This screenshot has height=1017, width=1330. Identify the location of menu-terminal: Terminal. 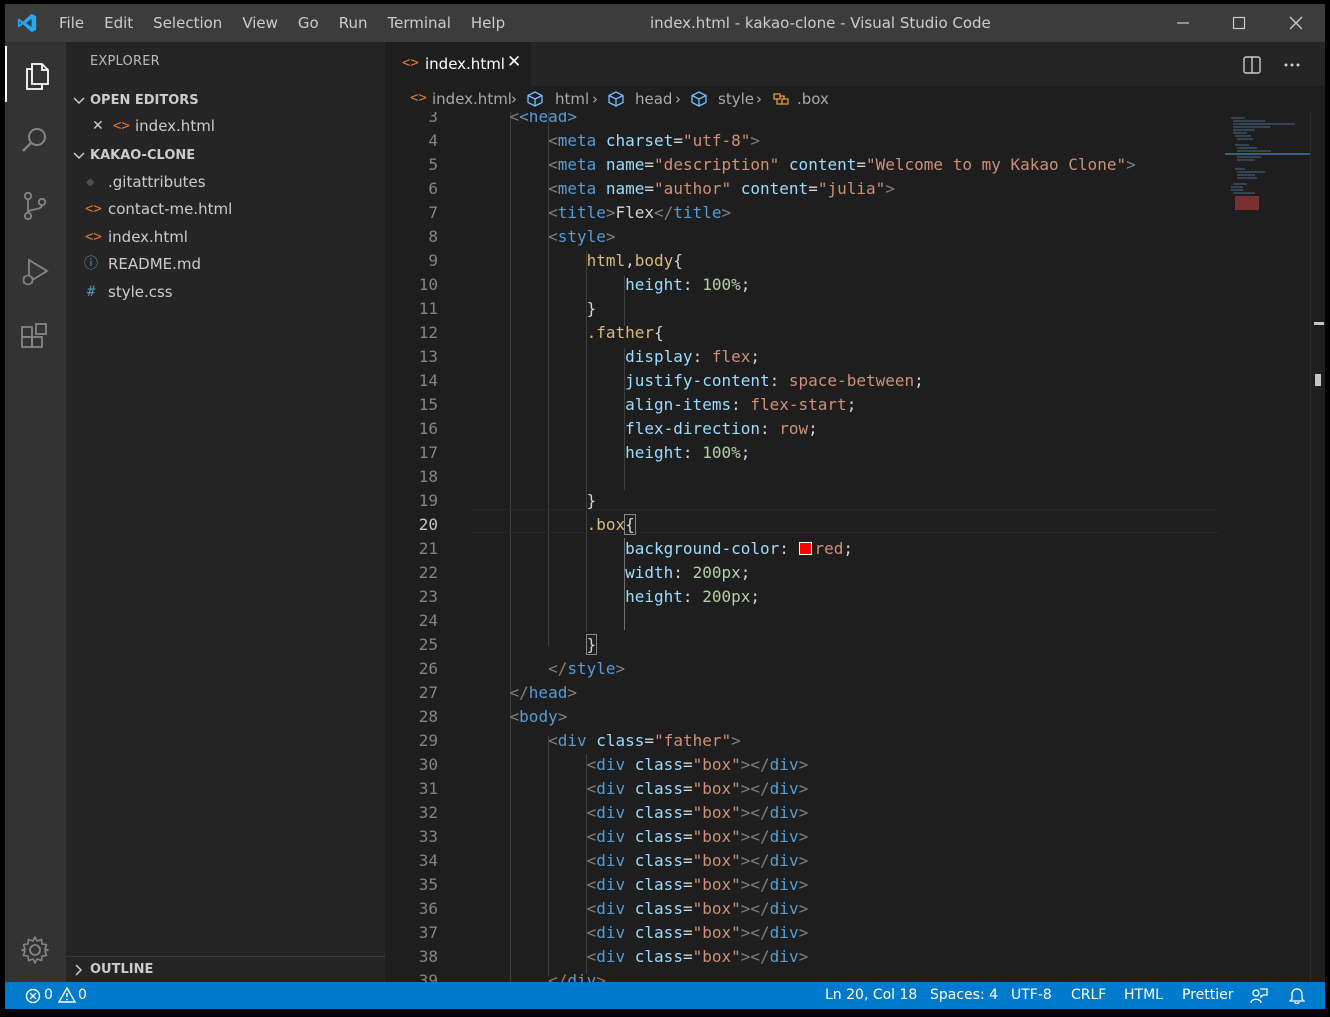
(419, 23).